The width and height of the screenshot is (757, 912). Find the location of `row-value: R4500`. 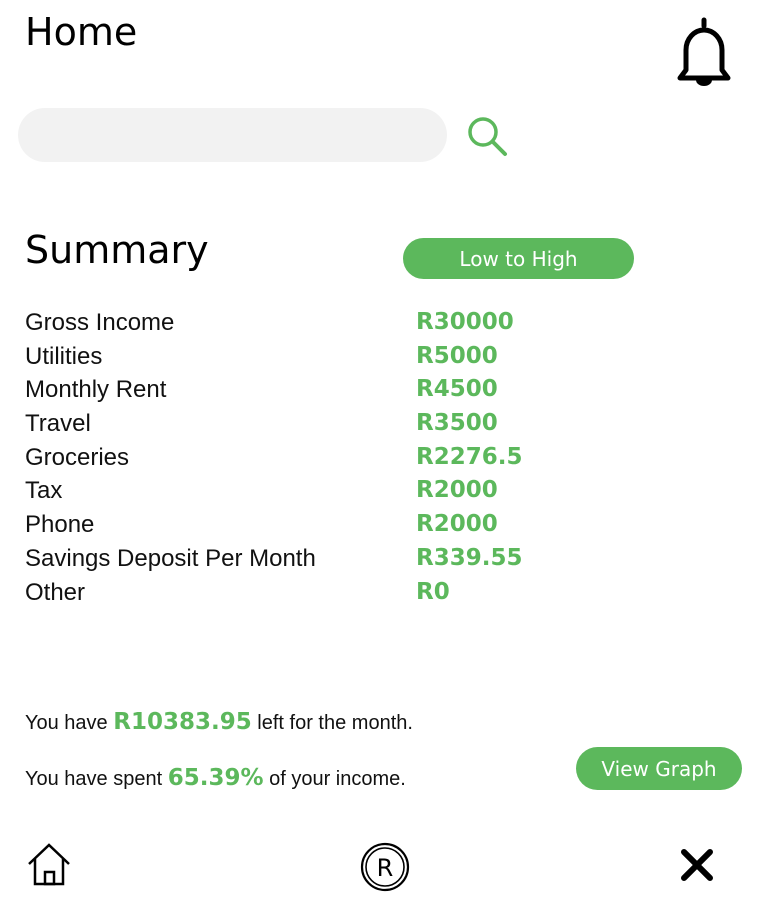

row-value: R4500 is located at coordinates (457, 389).